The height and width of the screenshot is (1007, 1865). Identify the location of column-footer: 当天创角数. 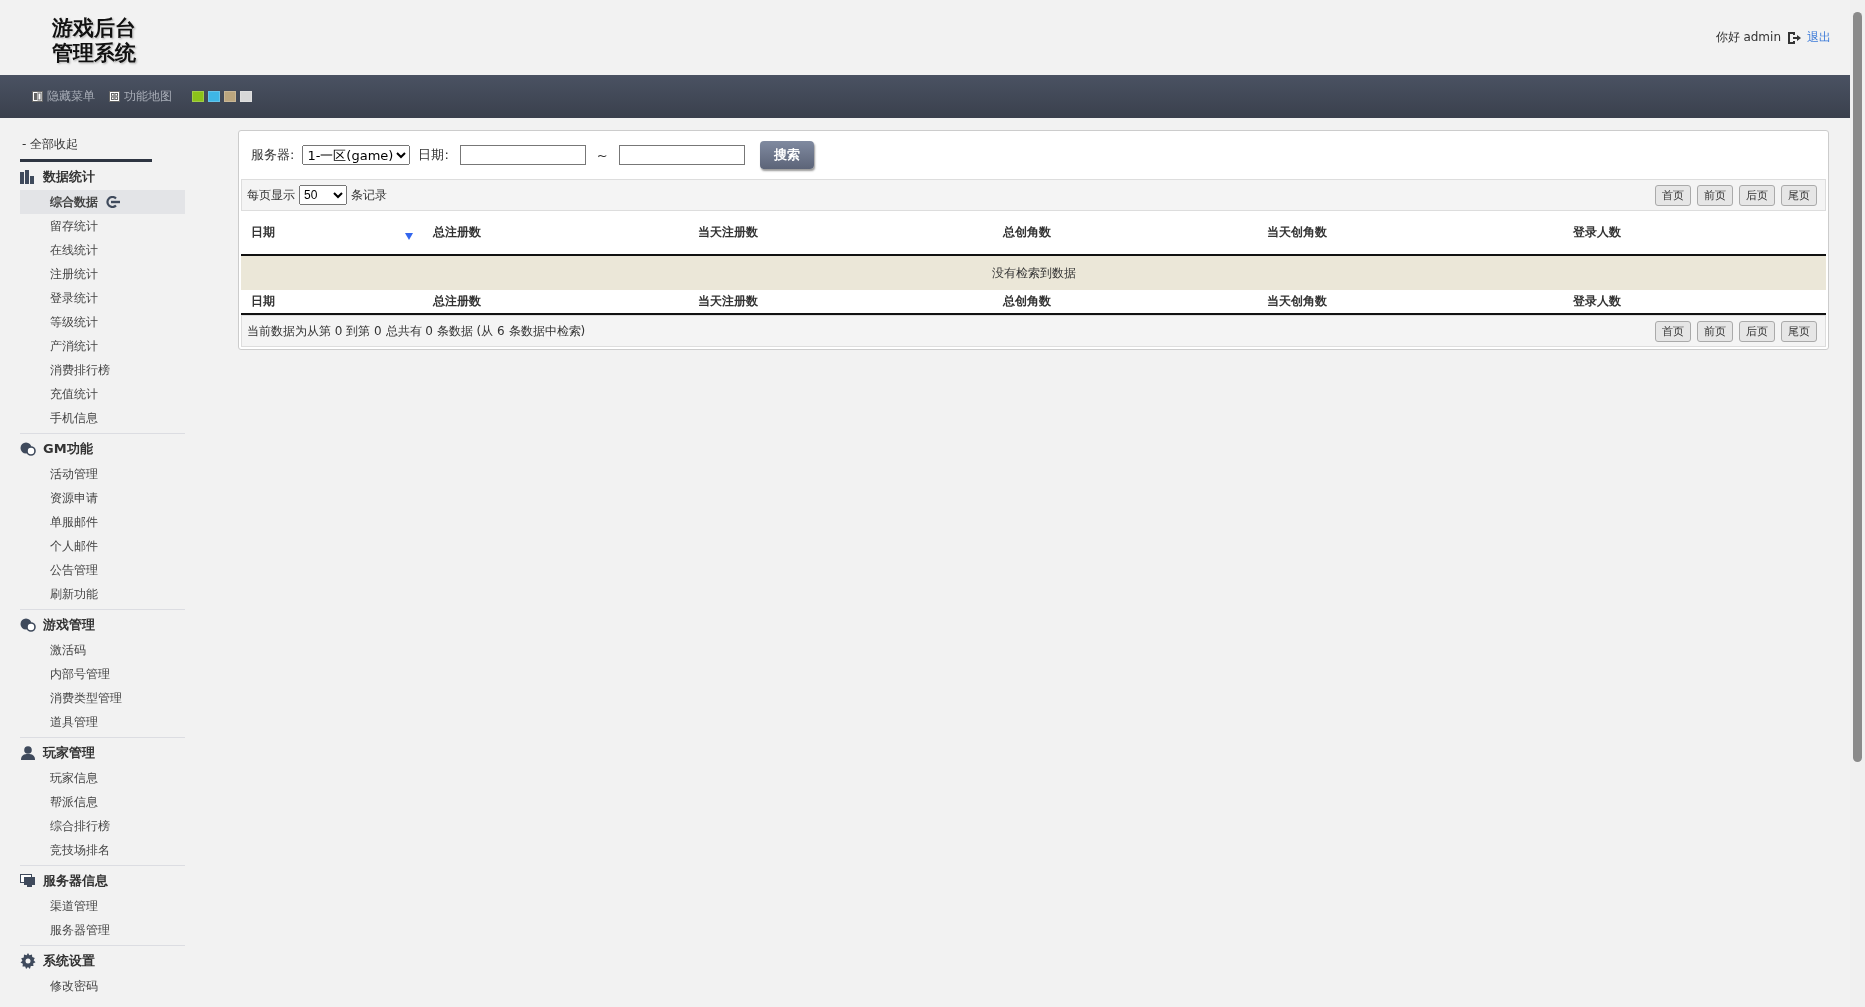
(1297, 301).